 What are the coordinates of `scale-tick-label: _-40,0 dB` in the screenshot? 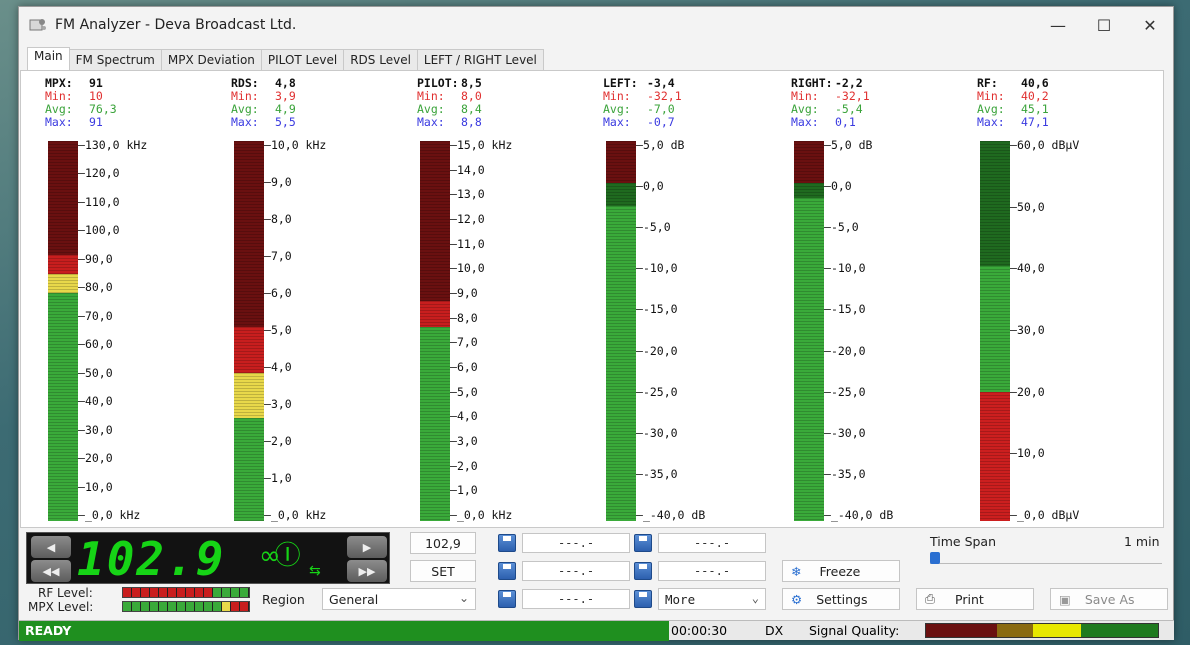 It's located at (858, 515).